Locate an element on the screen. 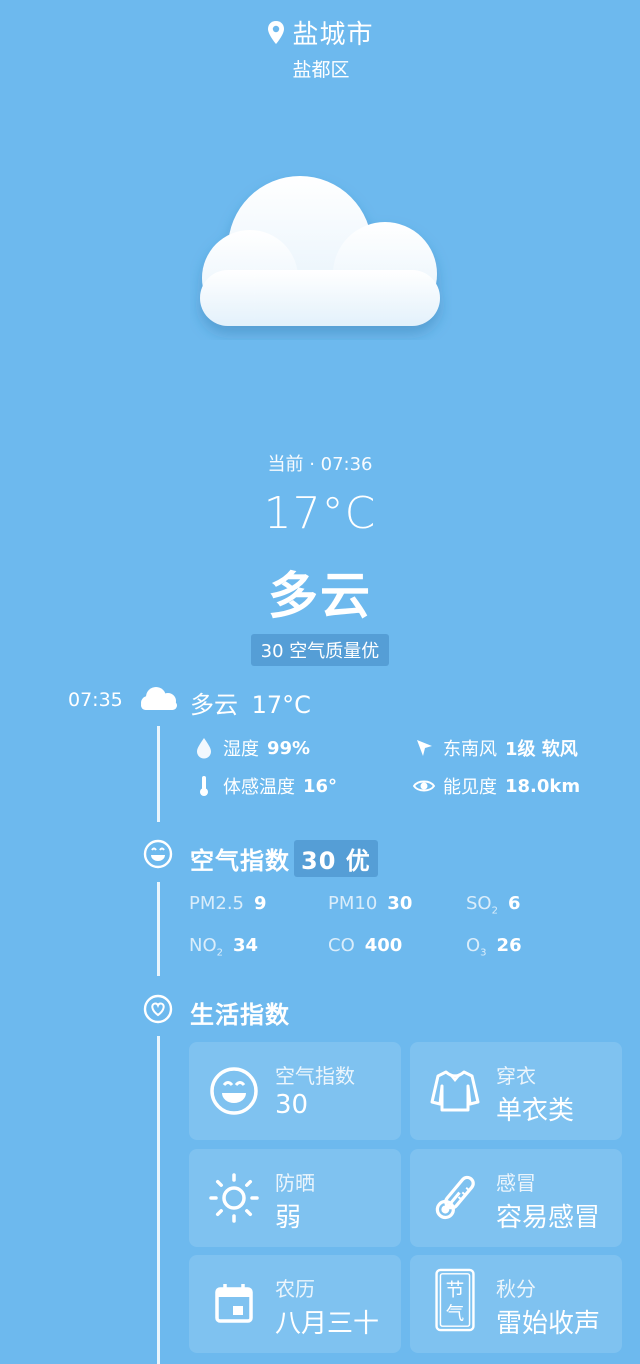 The image size is (640, 1364). card-value: 八月三十 is located at coordinates (327, 1324).